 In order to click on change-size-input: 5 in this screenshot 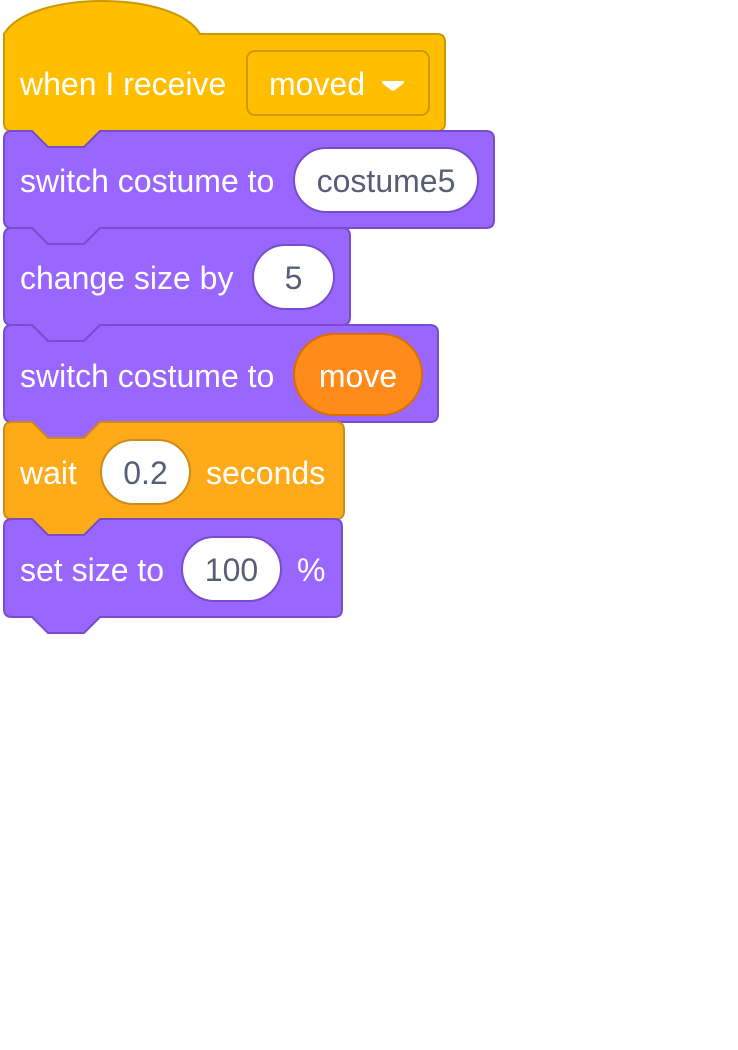, I will do `click(293, 277)`.